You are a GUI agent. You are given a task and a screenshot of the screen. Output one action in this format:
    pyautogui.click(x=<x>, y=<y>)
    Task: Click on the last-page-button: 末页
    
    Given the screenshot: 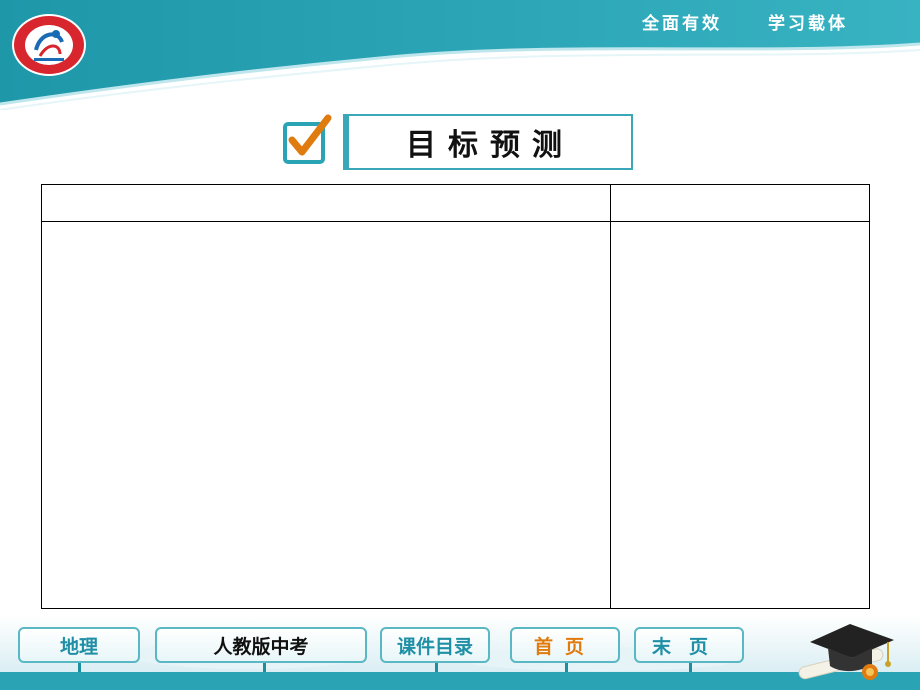 What is the action you would take?
    pyautogui.click(x=689, y=650)
    